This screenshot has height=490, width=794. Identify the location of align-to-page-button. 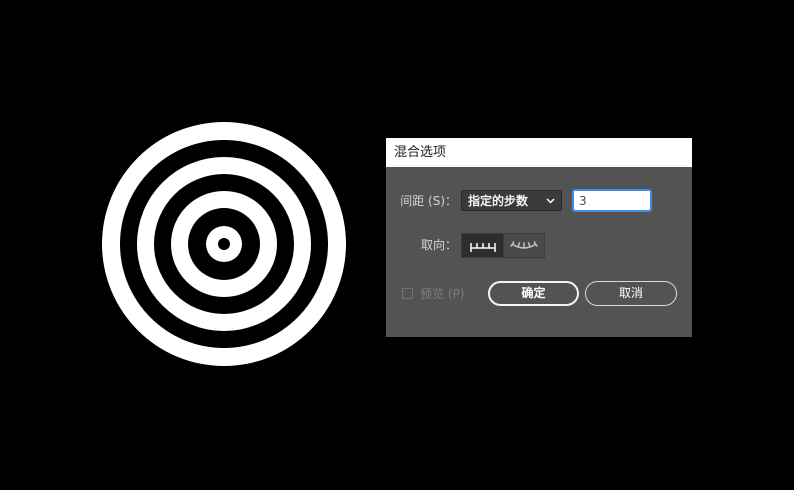
(482, 245).